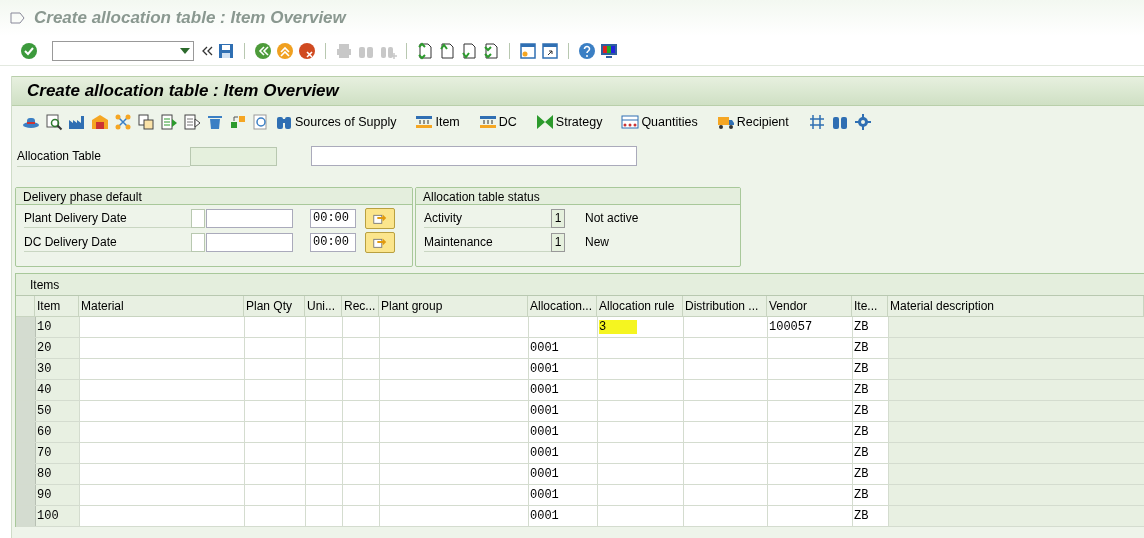 Image resolution: width=1144 pixels, height=538 pixels. I want to click on column-header: Material description, so click(1016, 306).